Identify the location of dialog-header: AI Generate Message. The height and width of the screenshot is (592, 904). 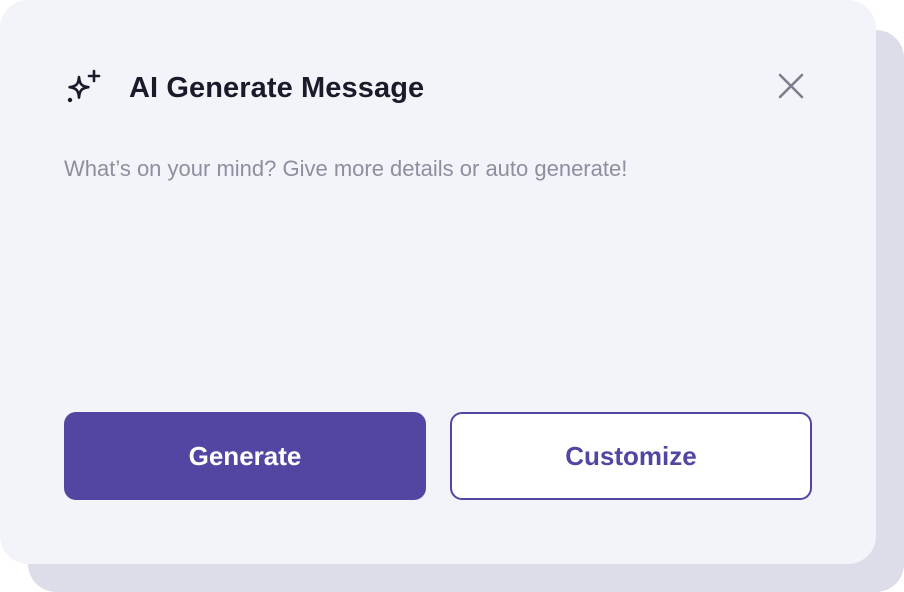
(244, 88).